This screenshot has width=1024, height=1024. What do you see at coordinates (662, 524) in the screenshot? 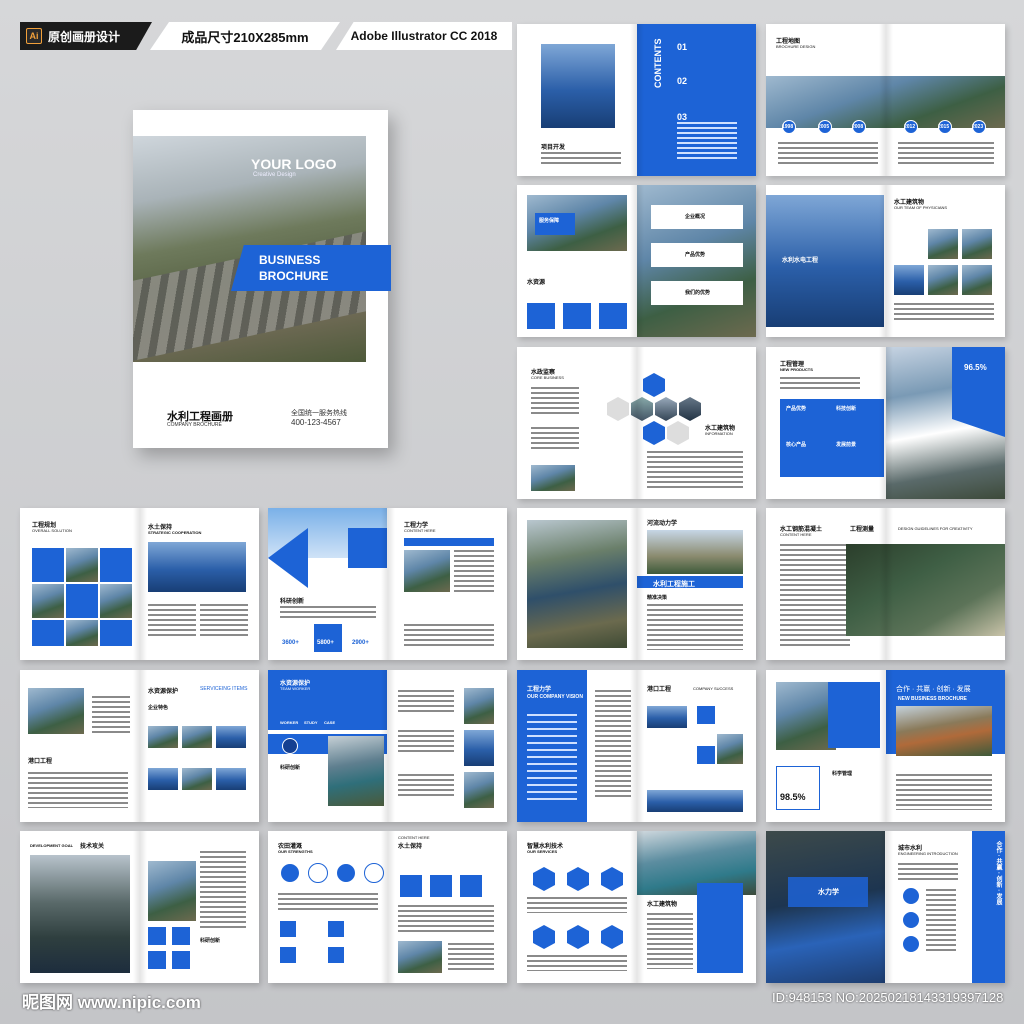
I see `spread-title: 河流动力学` at bounding box center [662, 524].